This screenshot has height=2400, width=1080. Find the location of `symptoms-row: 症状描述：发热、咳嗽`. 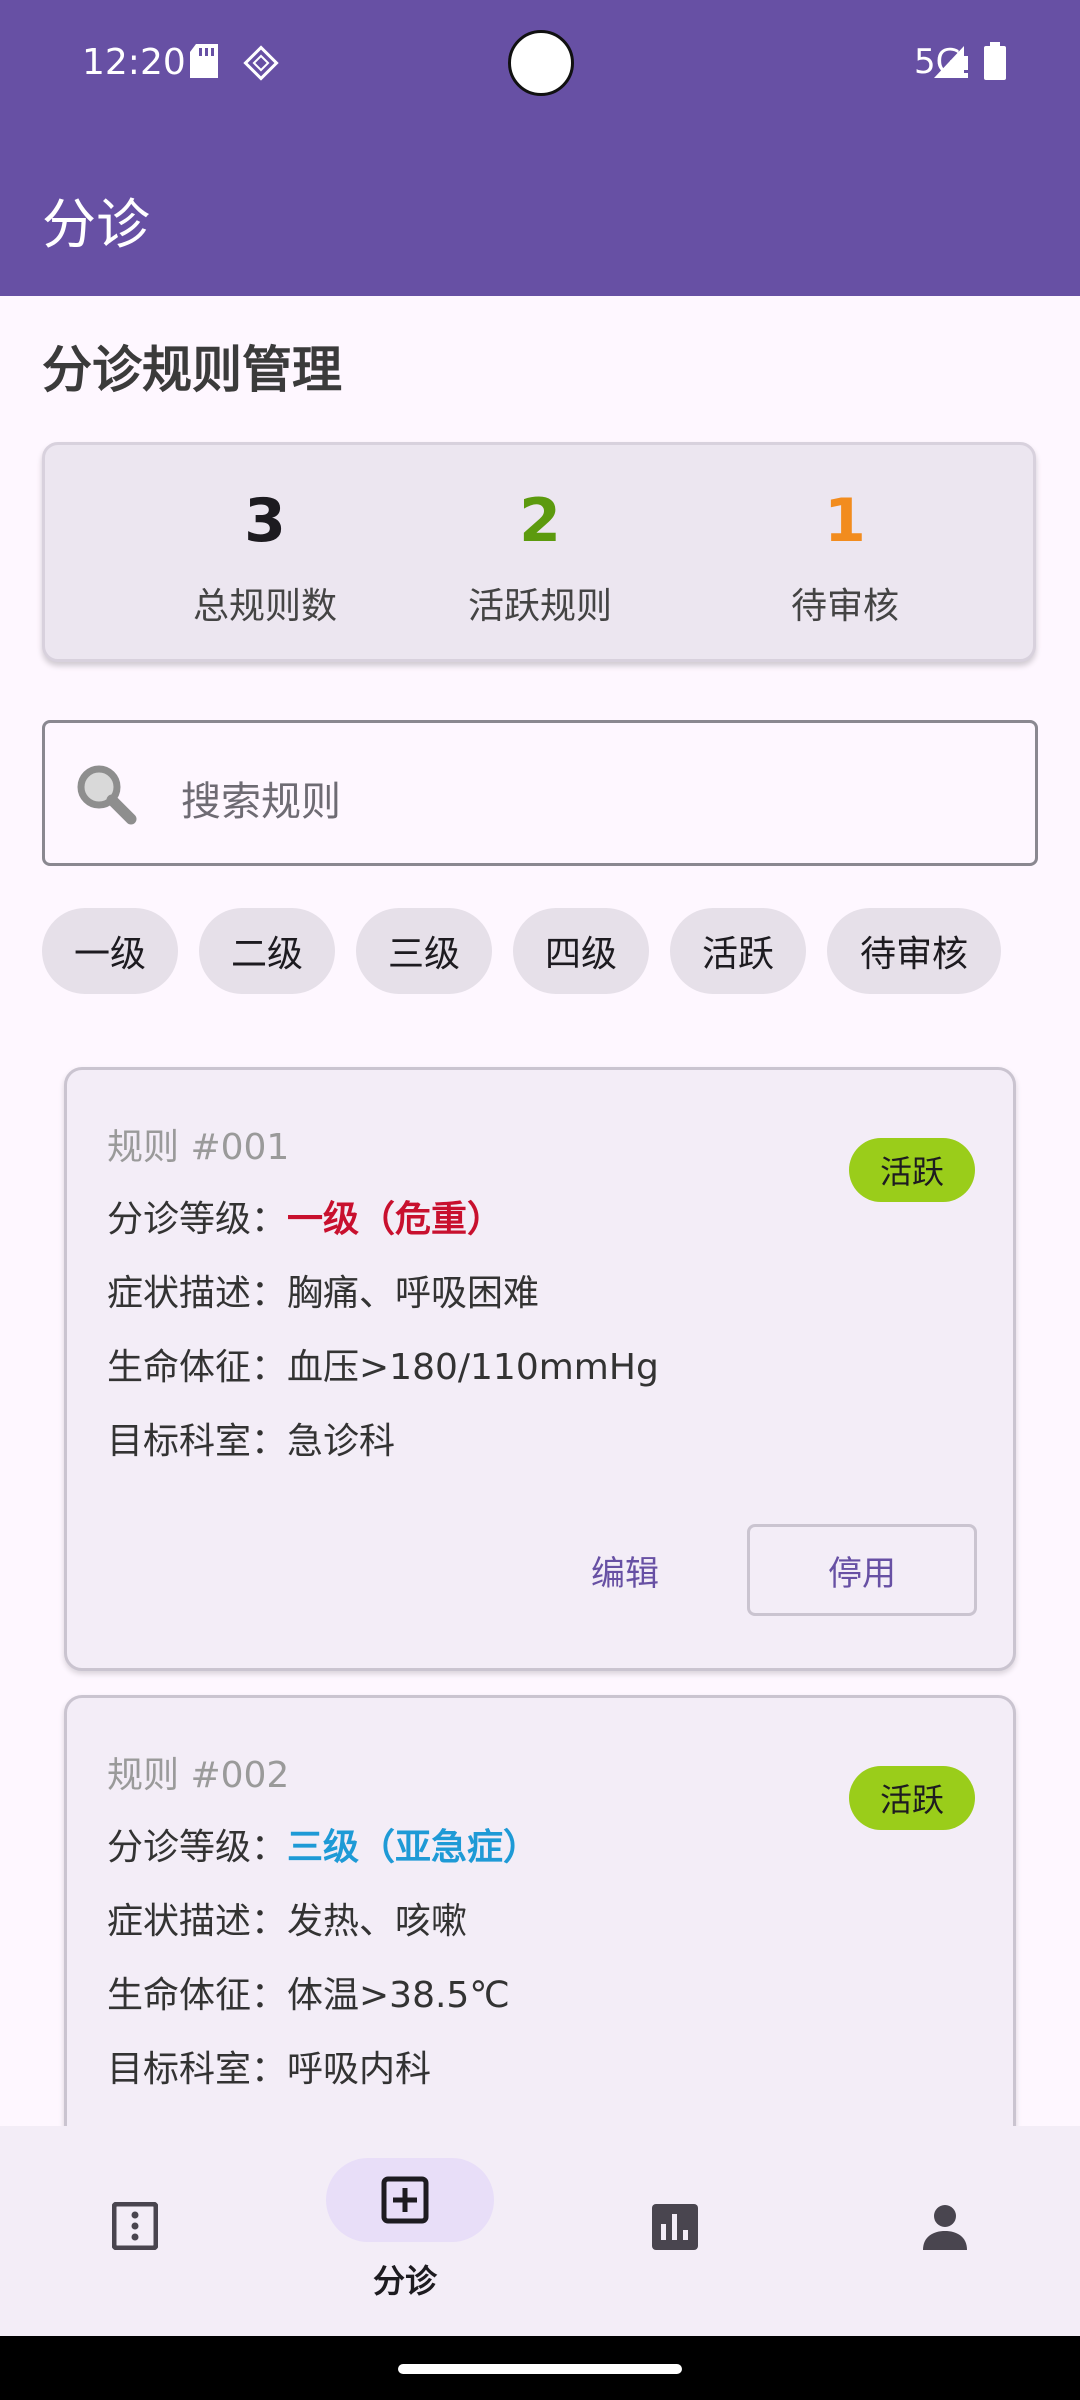

symptoms-row: 症状描述：发热、咳嗽 is located at coordinates (287, 1918).